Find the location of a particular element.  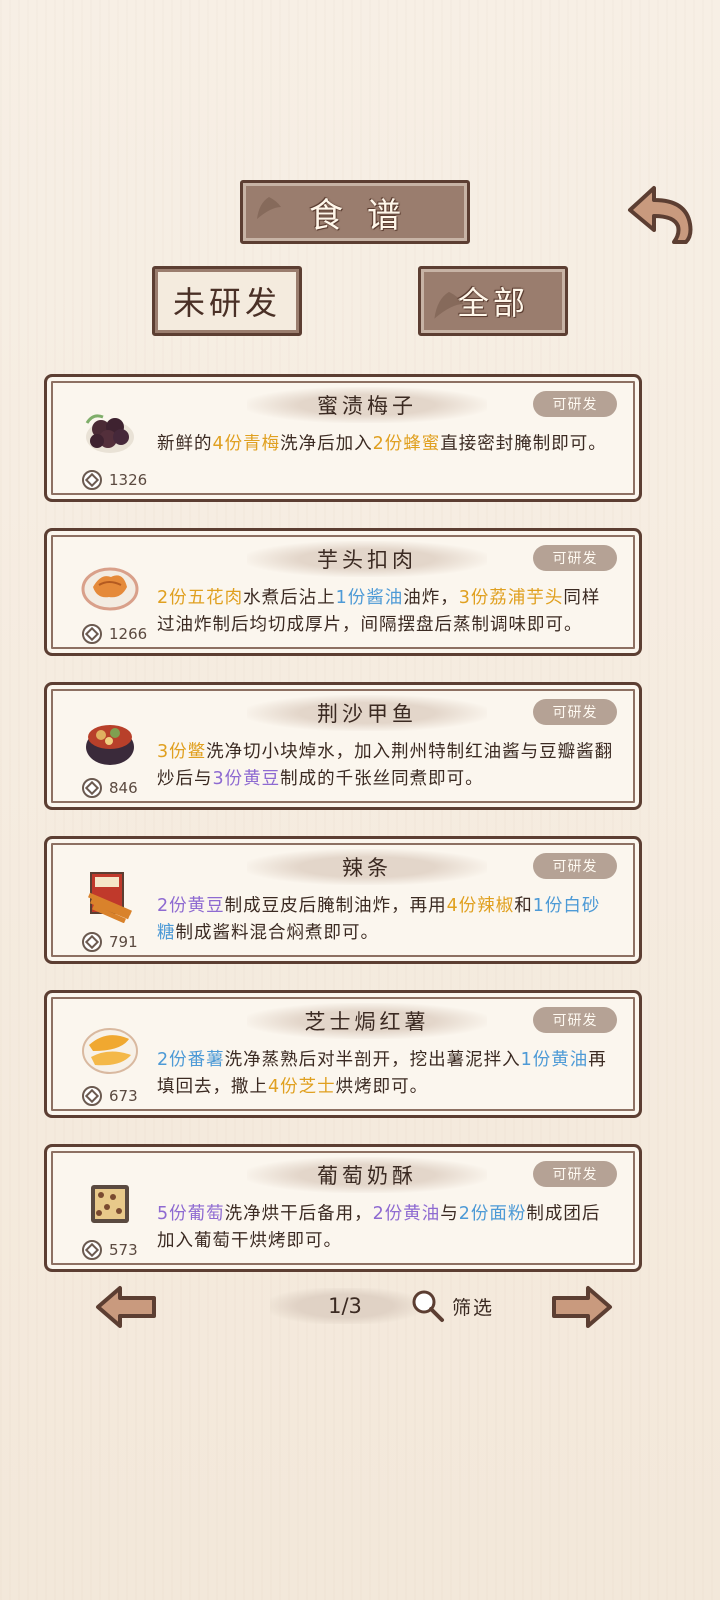

right-arrow-icon is located at coordinates (582, 1307).